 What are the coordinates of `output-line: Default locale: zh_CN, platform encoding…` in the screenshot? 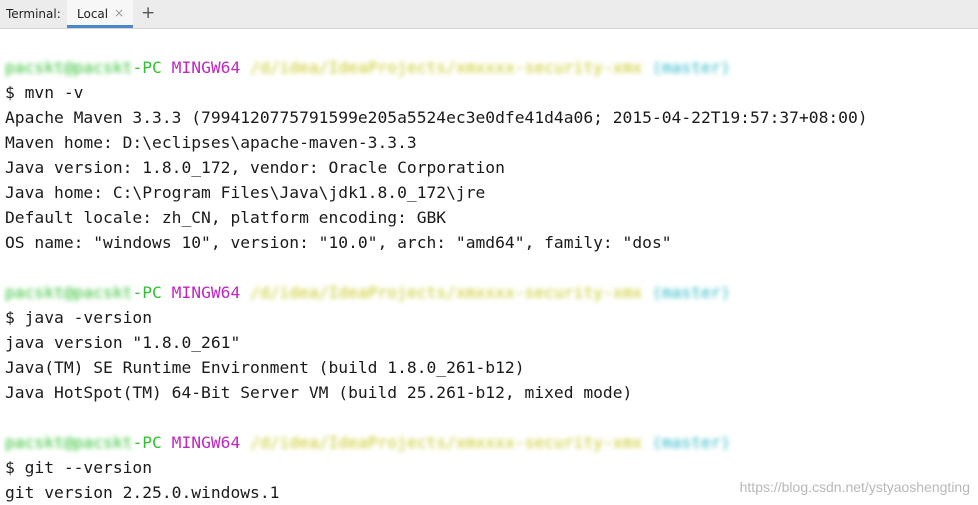 It's located at (226, 217).